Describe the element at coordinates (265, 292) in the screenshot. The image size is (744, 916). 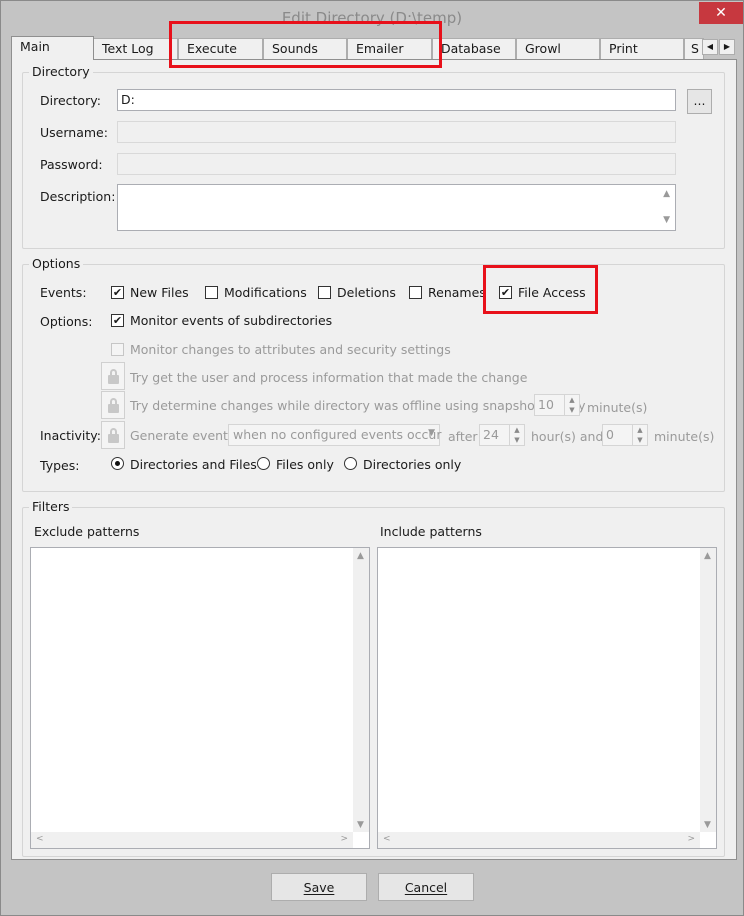
I see `modifications-label: Modifications` at that location.